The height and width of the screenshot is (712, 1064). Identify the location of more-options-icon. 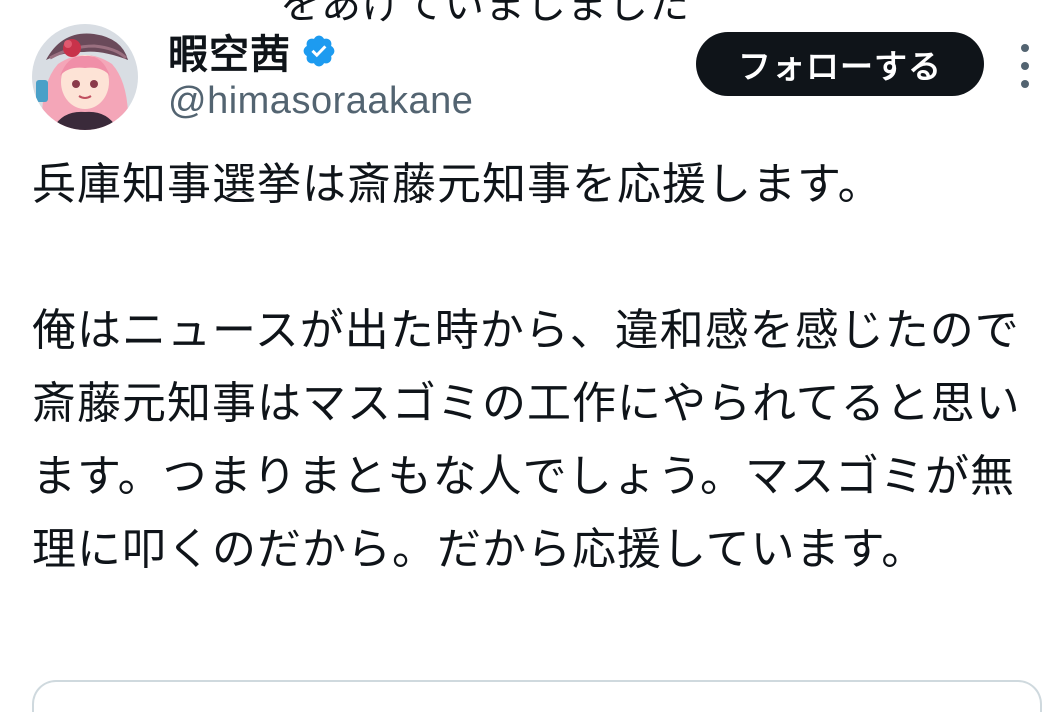
(1025, 66).